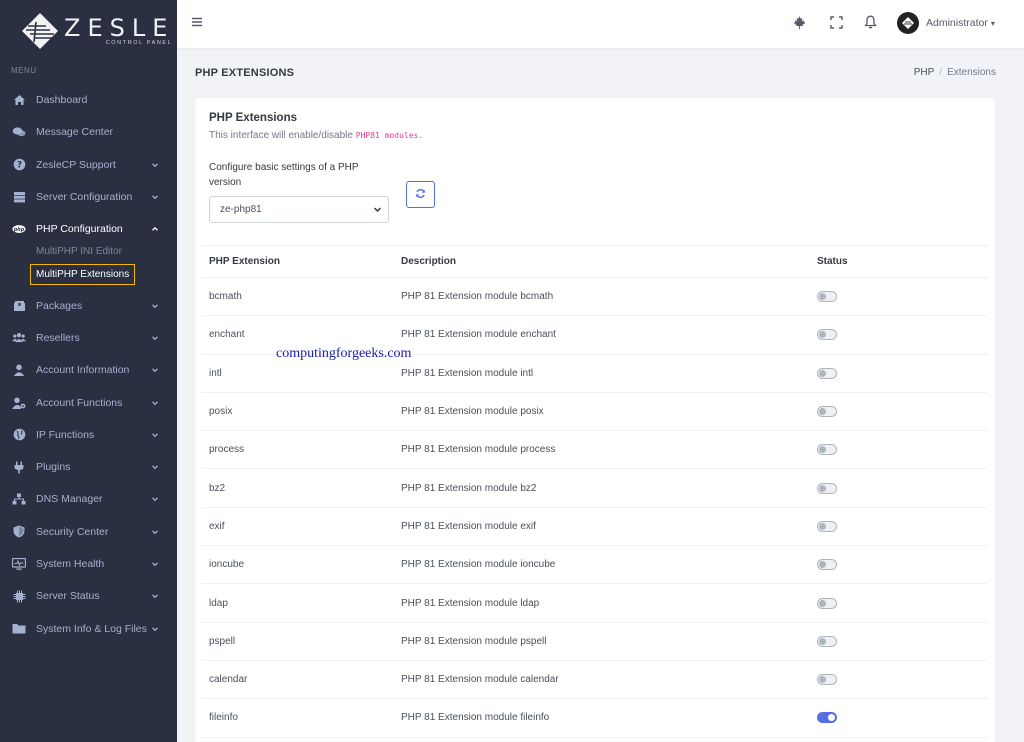 This screenshot has height=742, width=1024. Describe the element at coordinates (827, 297) in the screenshot. I see `status-toggle-bcmath` at that location.